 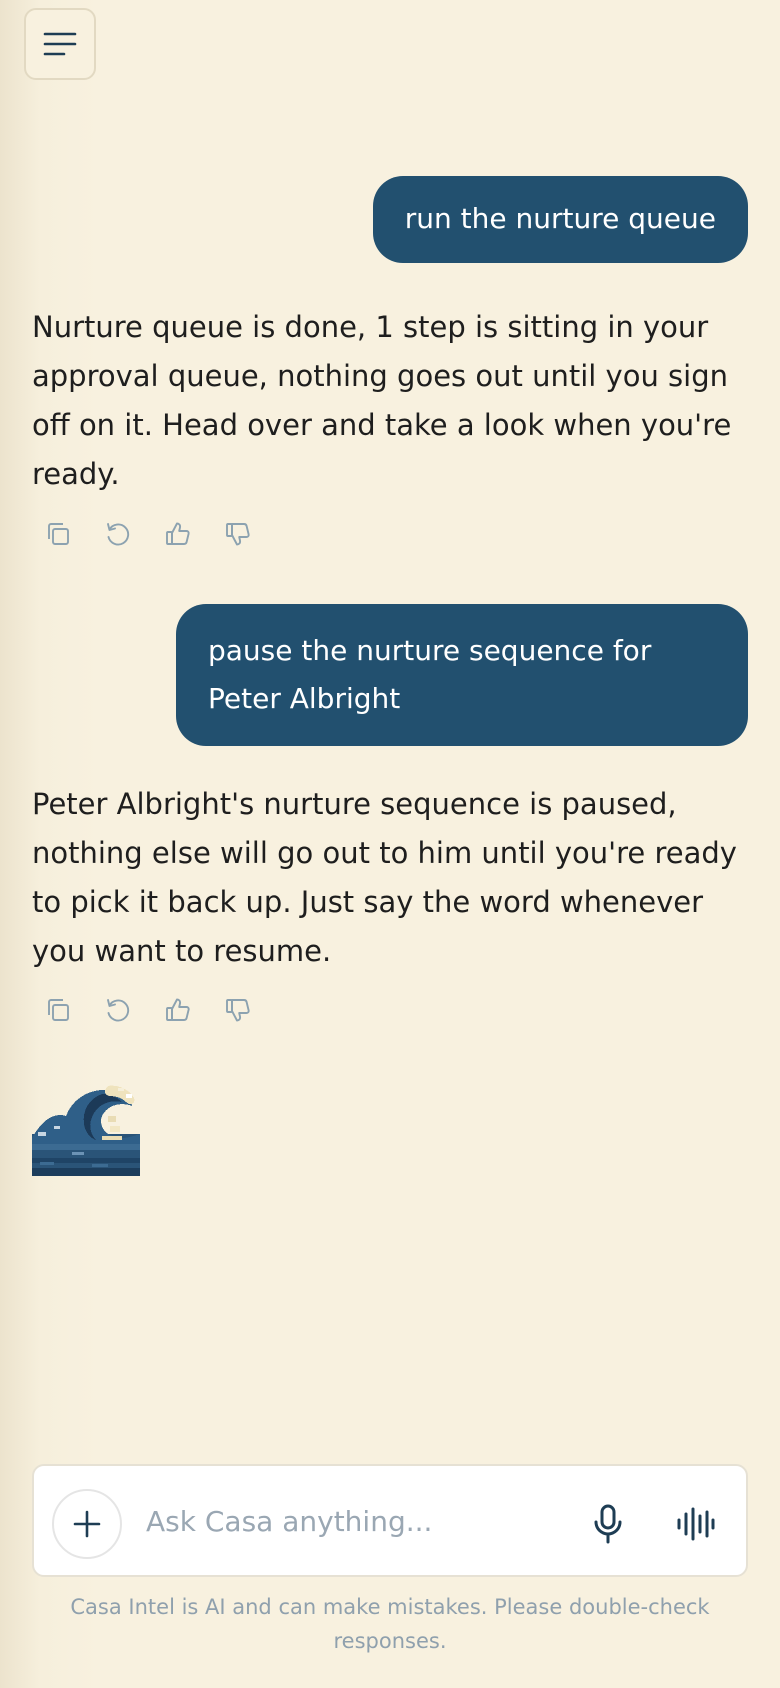 I want to click on microphone-icon, so click(x=608, y=1524).